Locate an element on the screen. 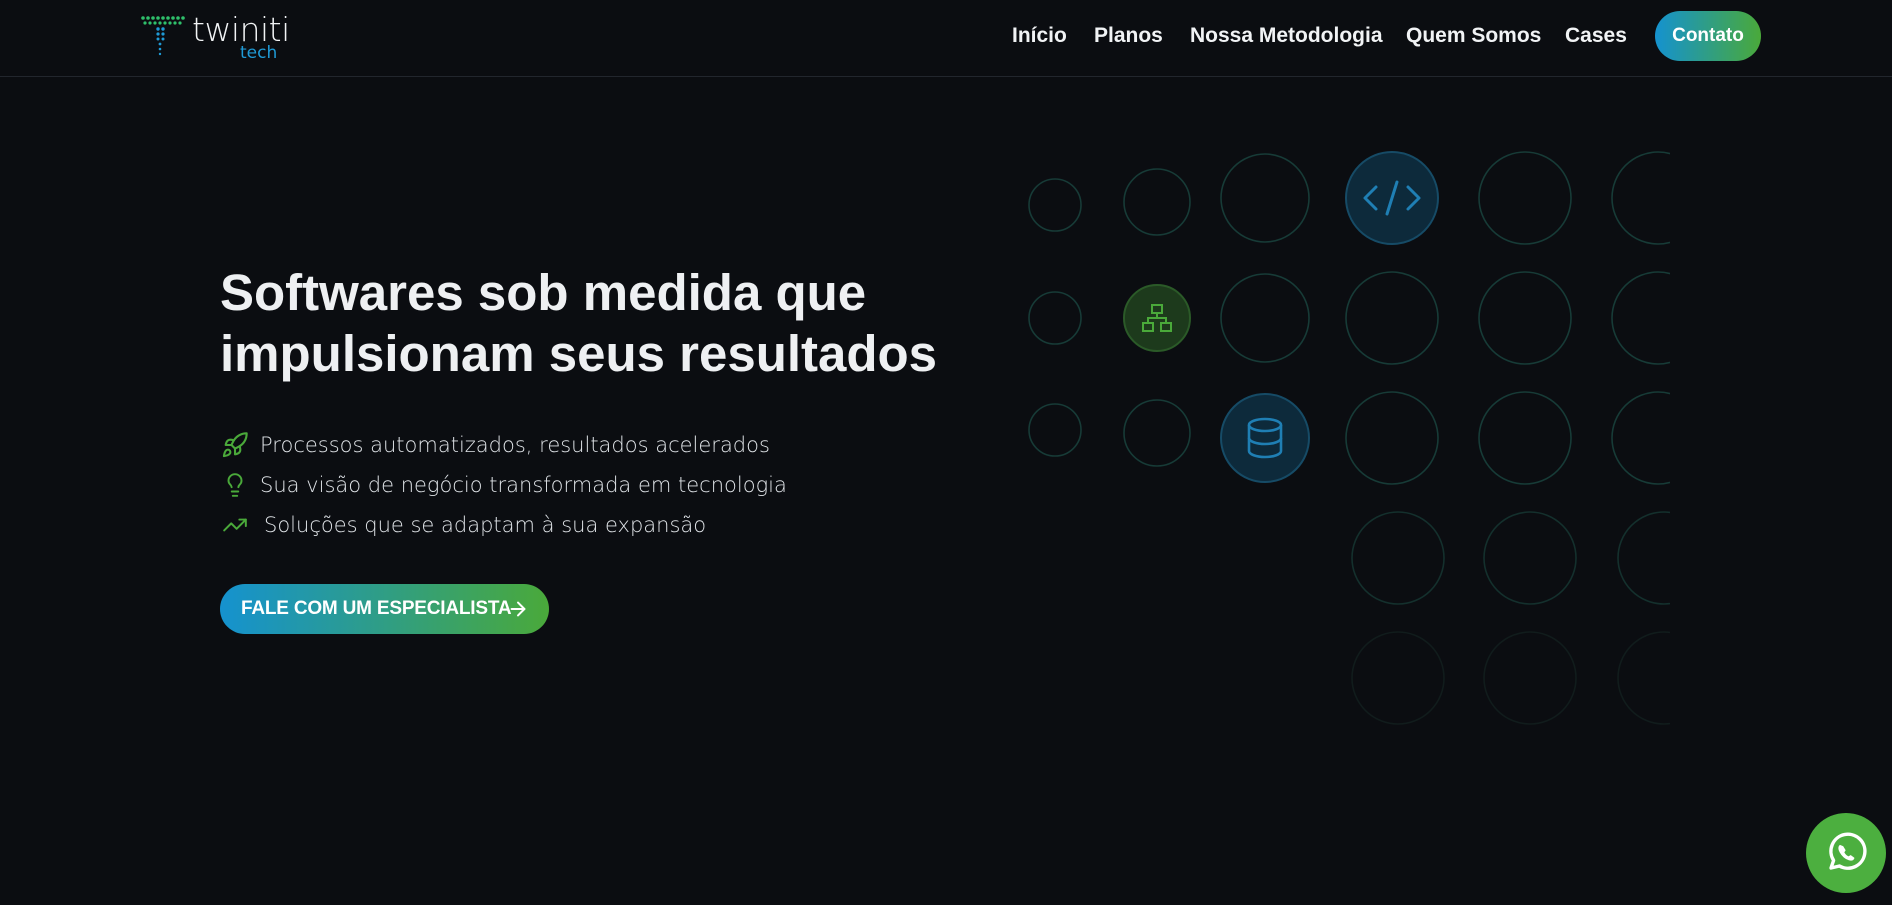 The width and height of the screenshot is (1892, 905). sitemap-icon is located at coordinates (1157, 318).